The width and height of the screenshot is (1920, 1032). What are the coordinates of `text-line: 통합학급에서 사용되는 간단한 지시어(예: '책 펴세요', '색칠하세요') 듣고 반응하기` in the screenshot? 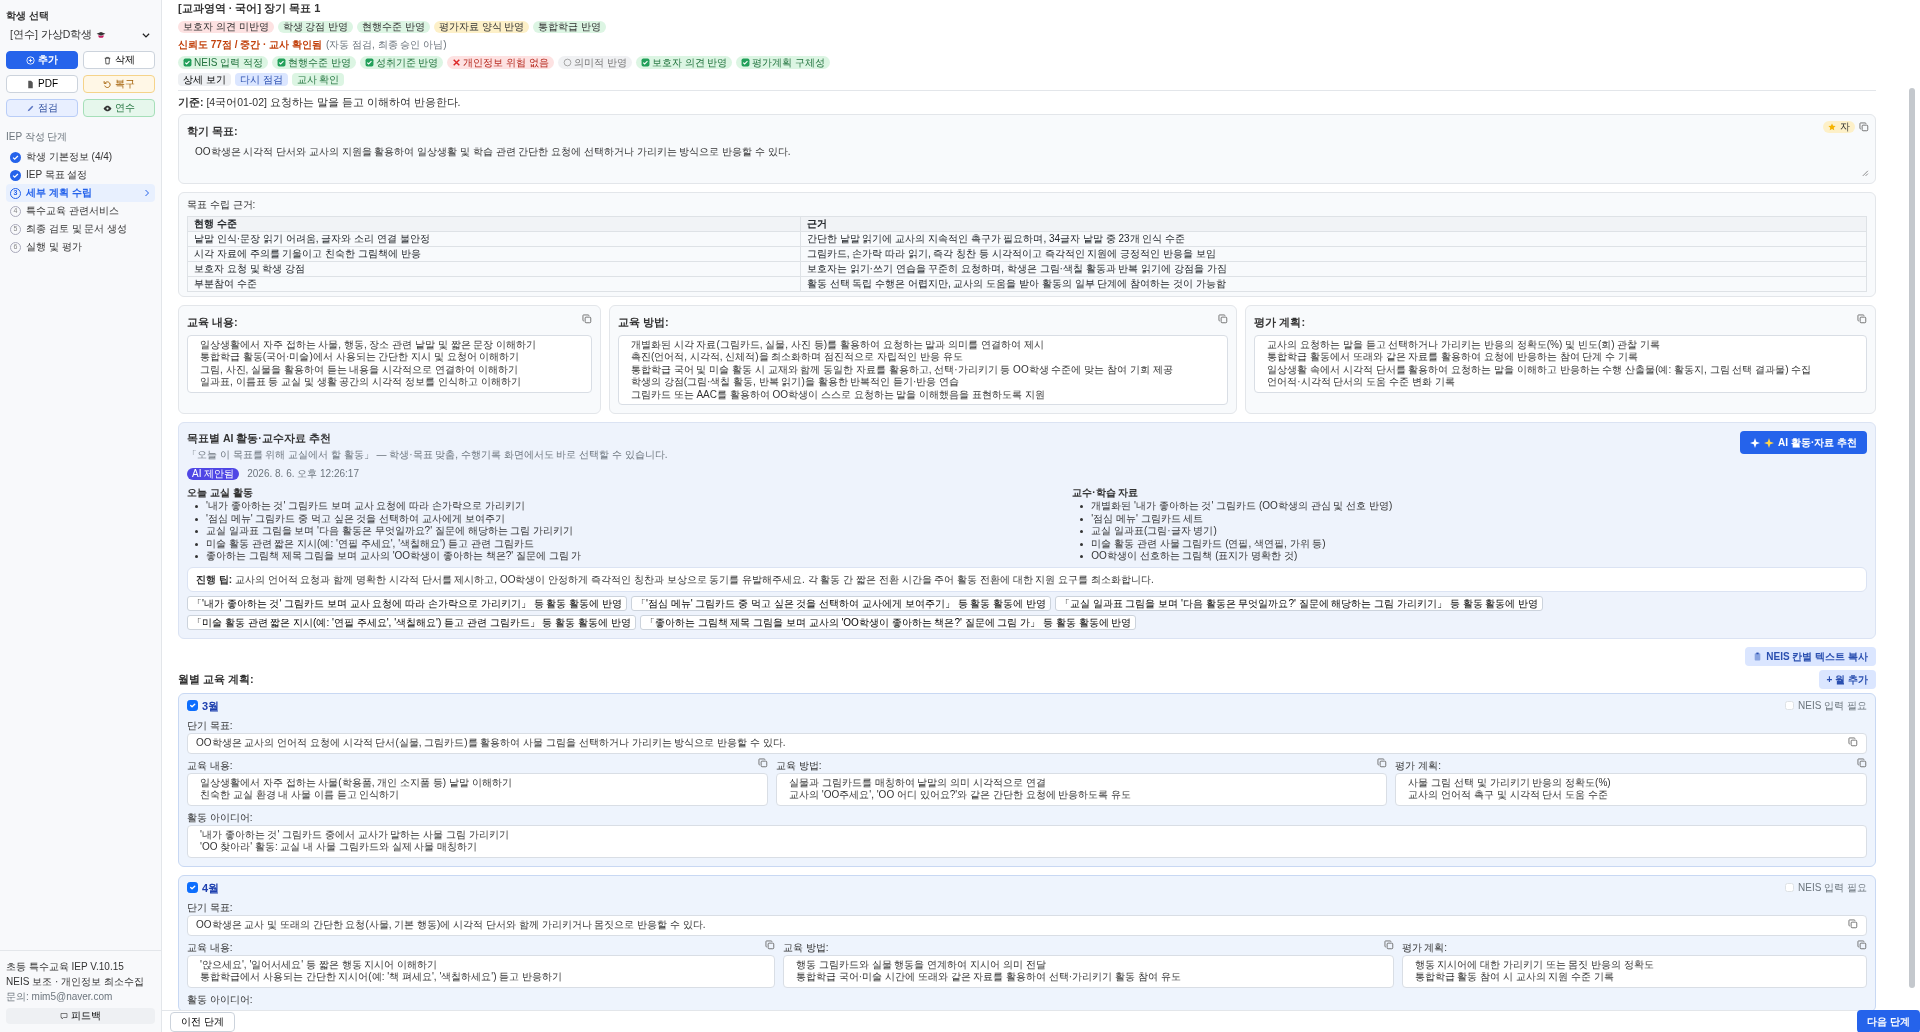 It's located at (382, 977).